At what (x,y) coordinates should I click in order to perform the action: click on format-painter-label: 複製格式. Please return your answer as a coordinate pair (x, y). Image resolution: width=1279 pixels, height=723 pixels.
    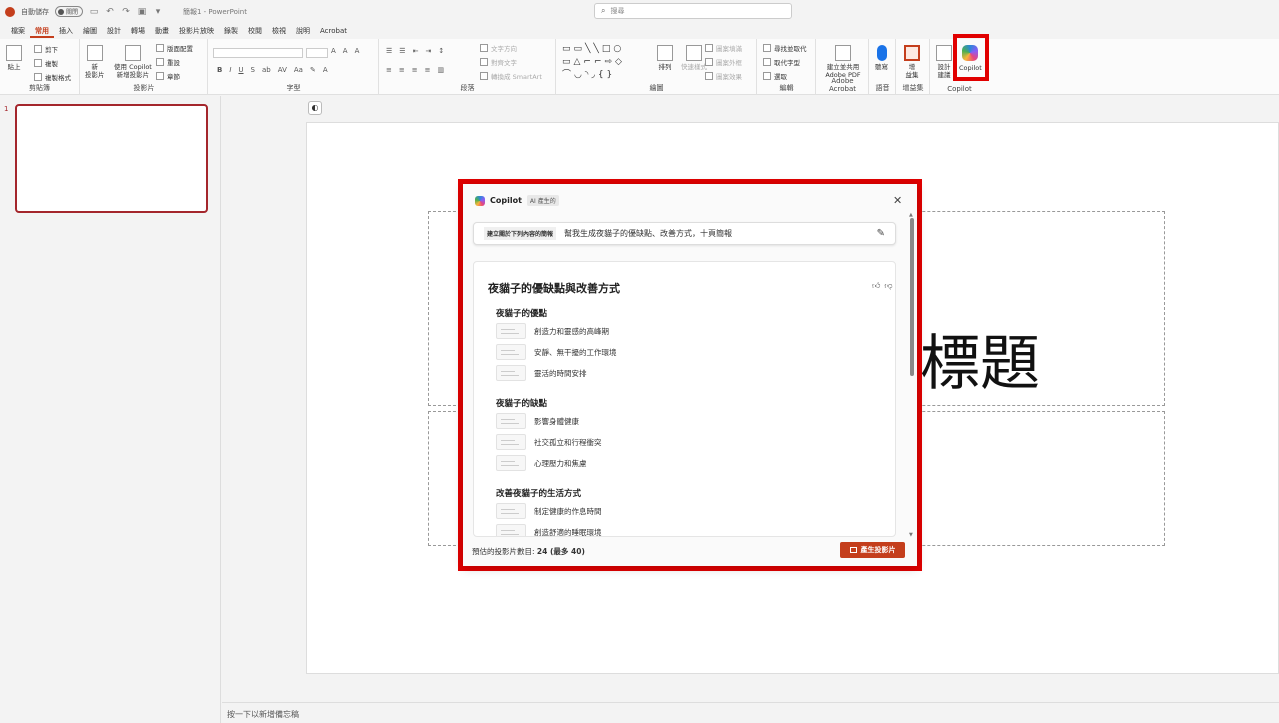
    Looking at the image, I should click on (58, 78).